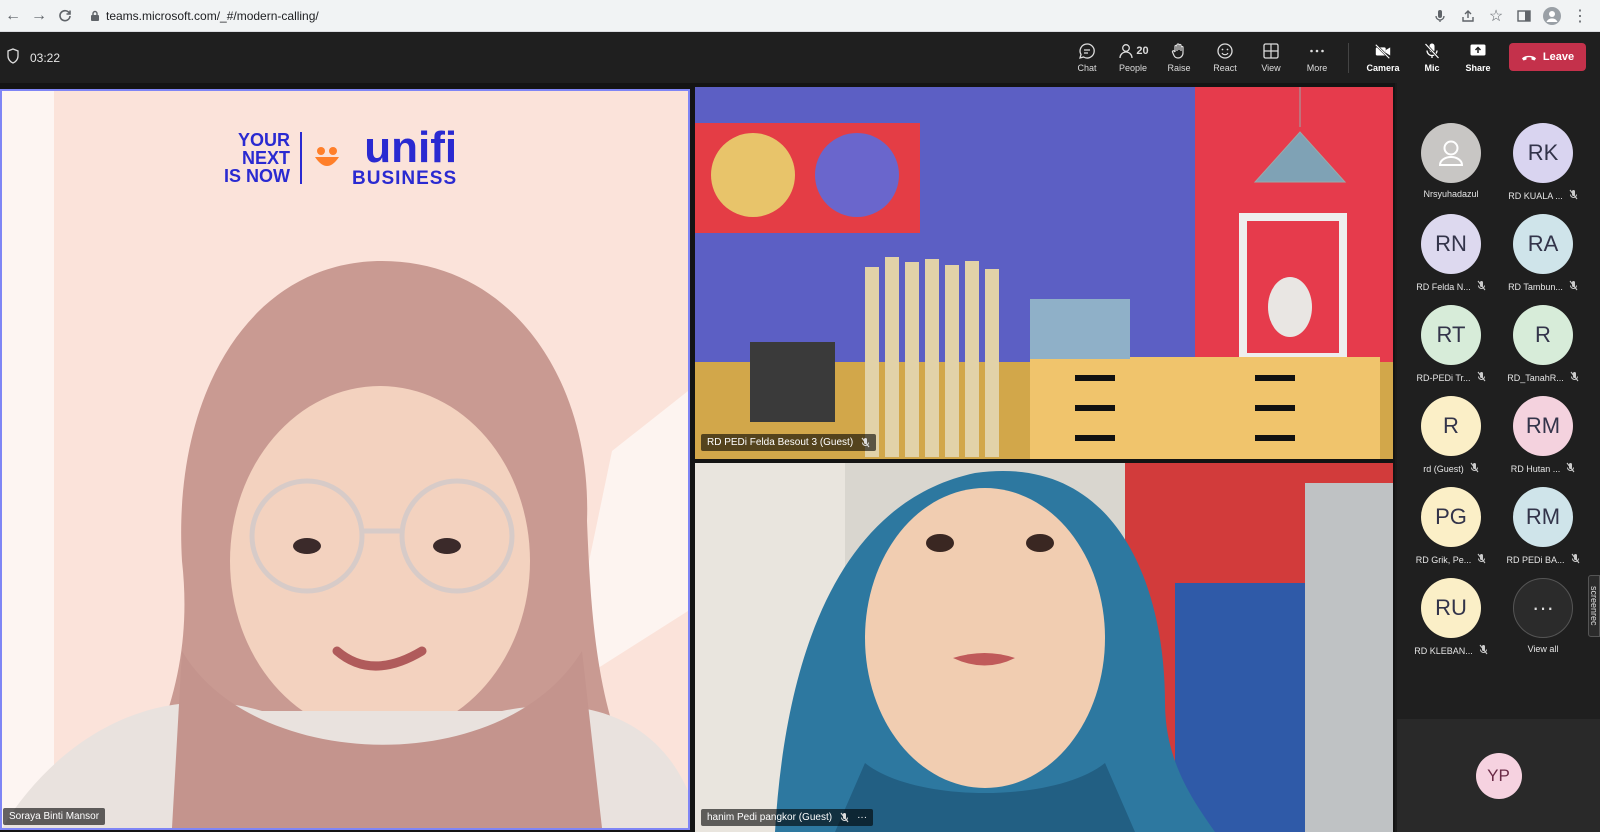 This screenshot has width=1600, height=832. I want to click on camera-button: Camera, so click(1383, 57).